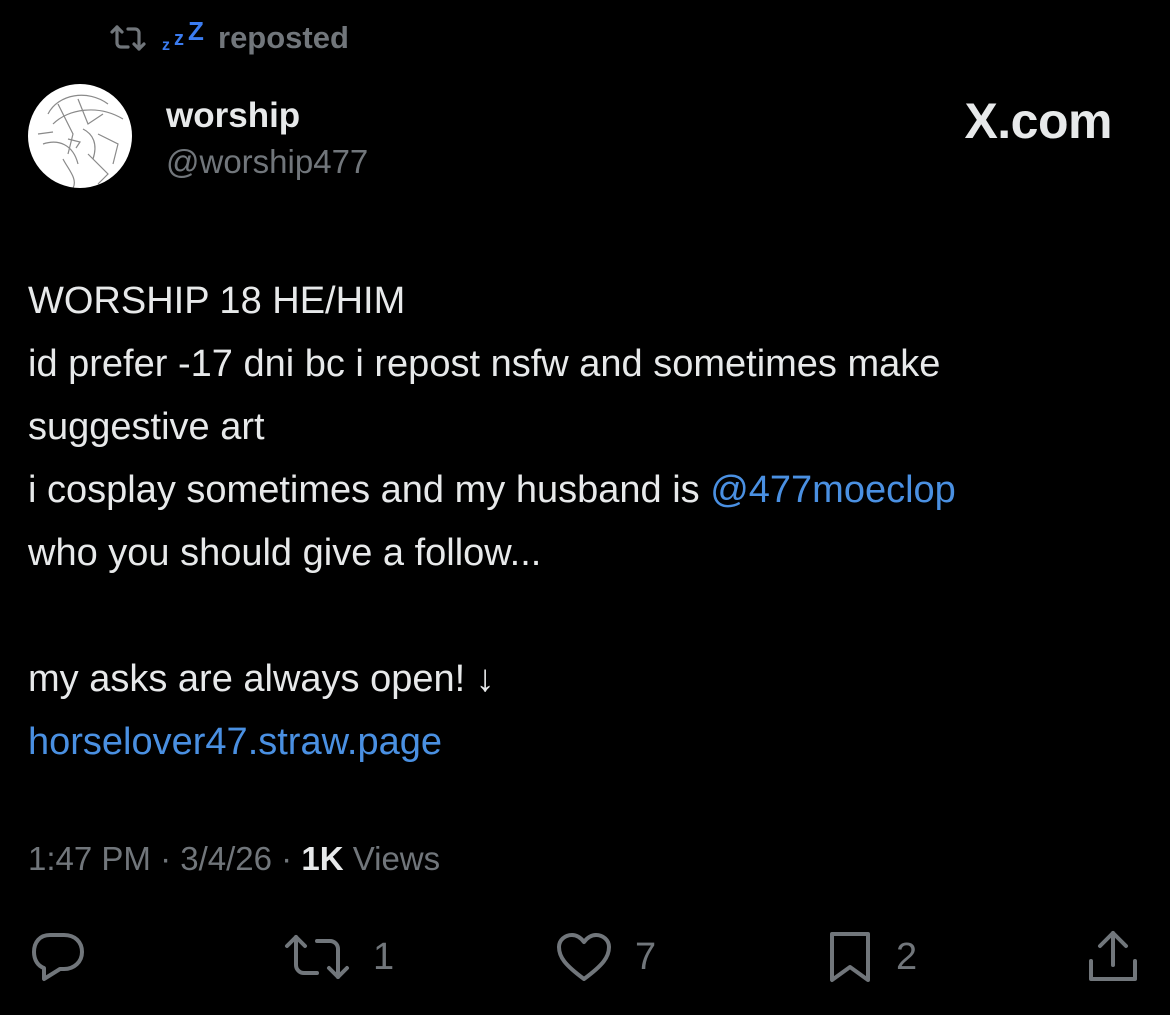  What do you see at coordinates (80, 136) in the screenshot?
I see `avatar` at bounding box center [80, 136].